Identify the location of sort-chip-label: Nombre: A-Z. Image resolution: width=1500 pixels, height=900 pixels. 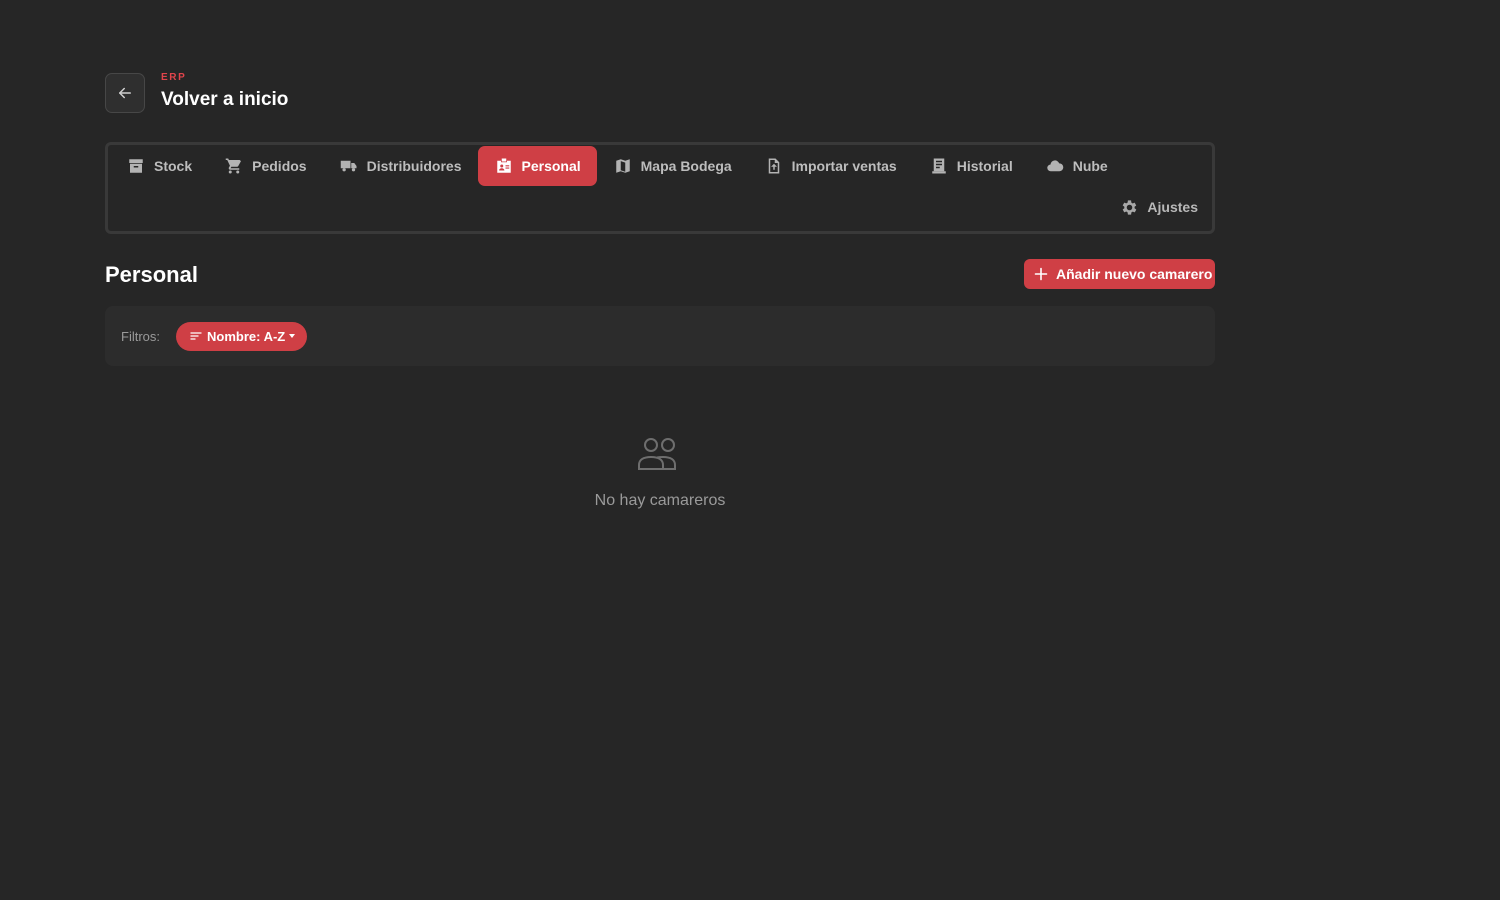
(246, 336).